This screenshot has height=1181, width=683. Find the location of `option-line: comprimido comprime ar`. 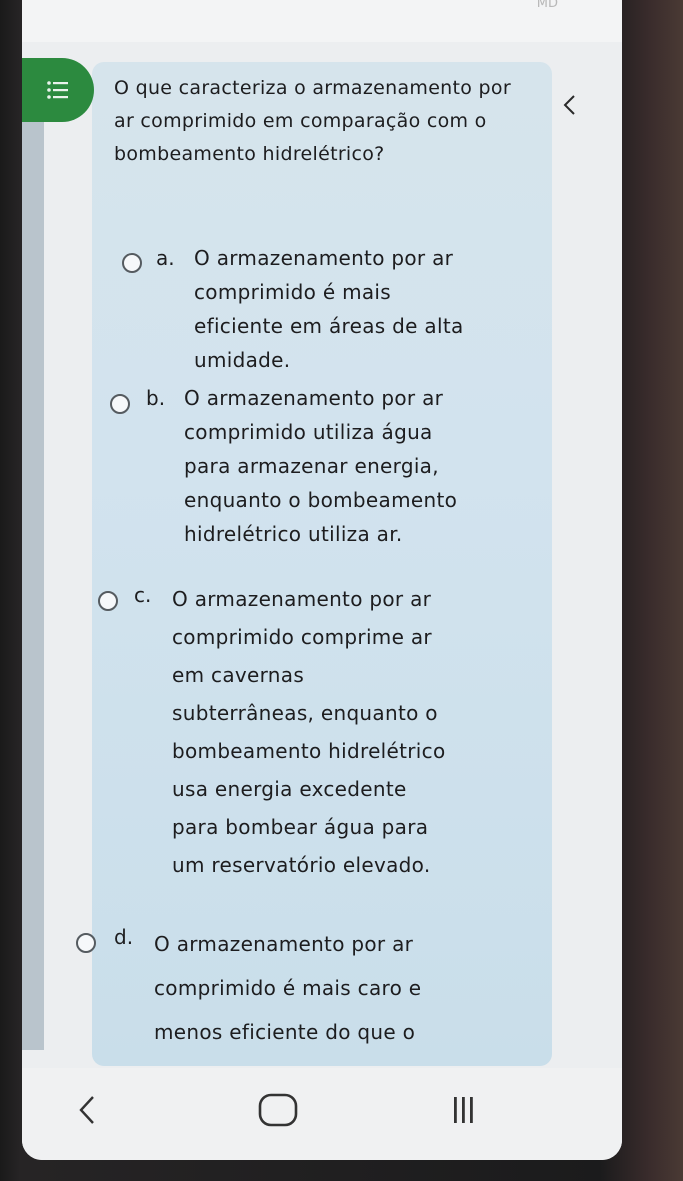

option-line: comprimido comprime ar is located at coordinates (302, 637).